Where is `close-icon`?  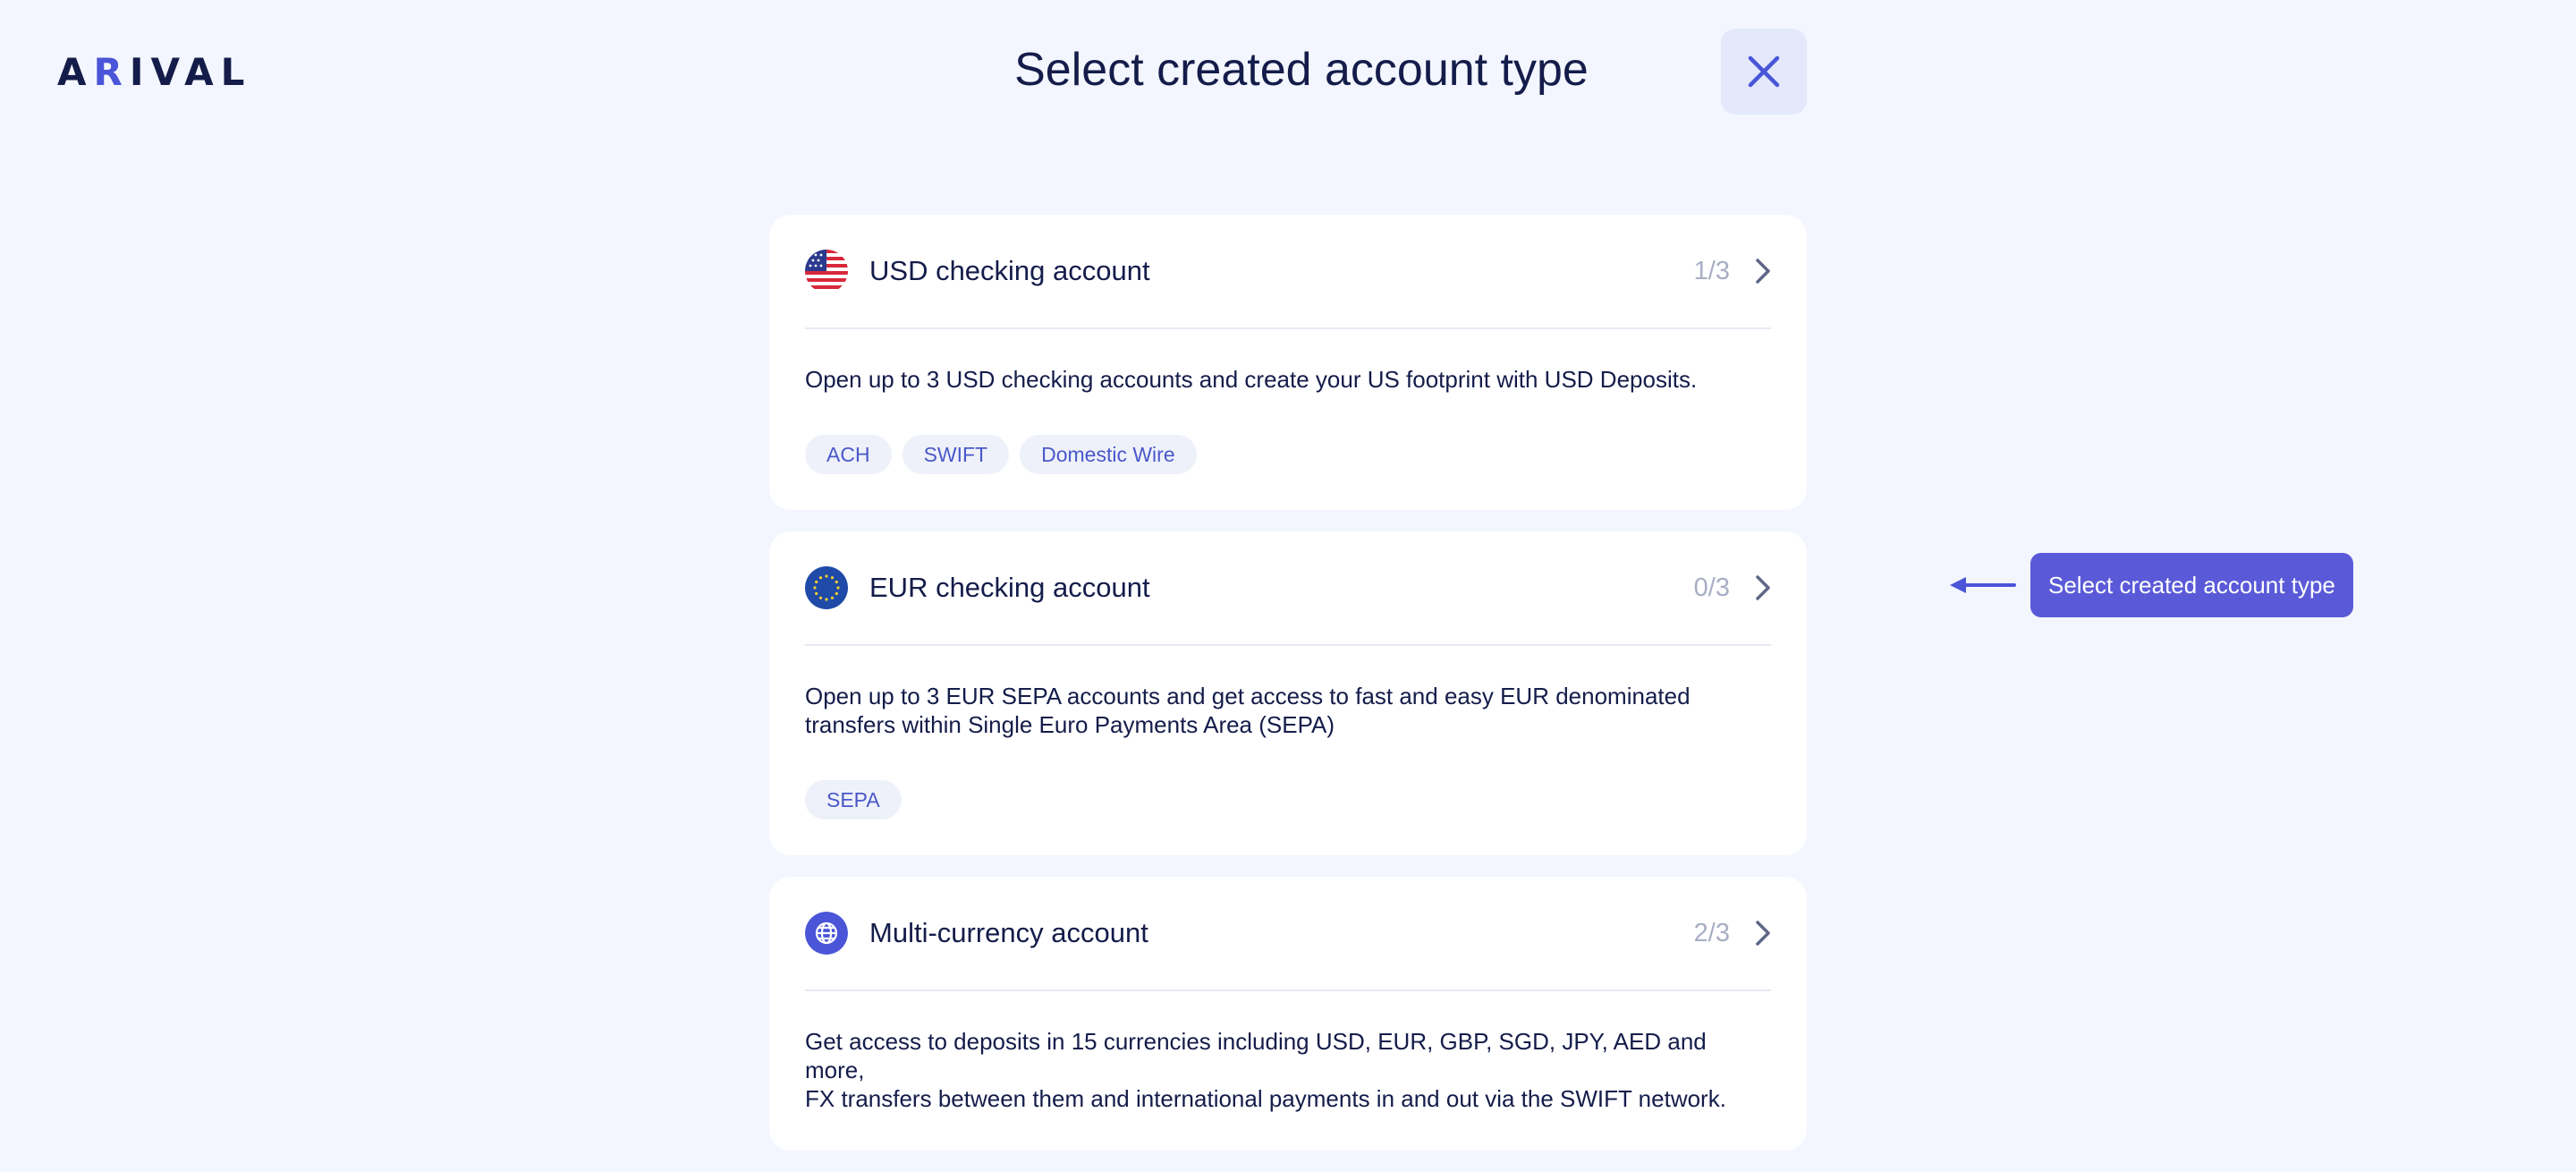 close-icon is located at coordinates (1764, 71).